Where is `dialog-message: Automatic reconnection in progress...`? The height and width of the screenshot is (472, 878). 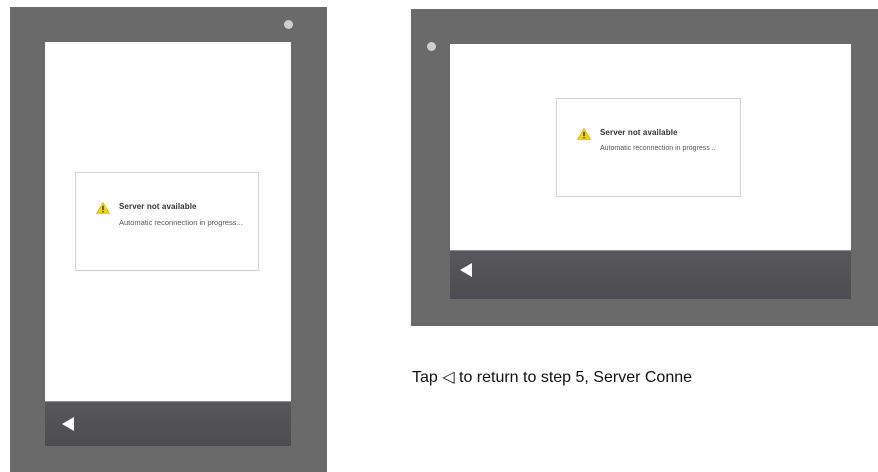 dialog-message: Automatic reconnection in progress... is located at coordinates (181, 222).